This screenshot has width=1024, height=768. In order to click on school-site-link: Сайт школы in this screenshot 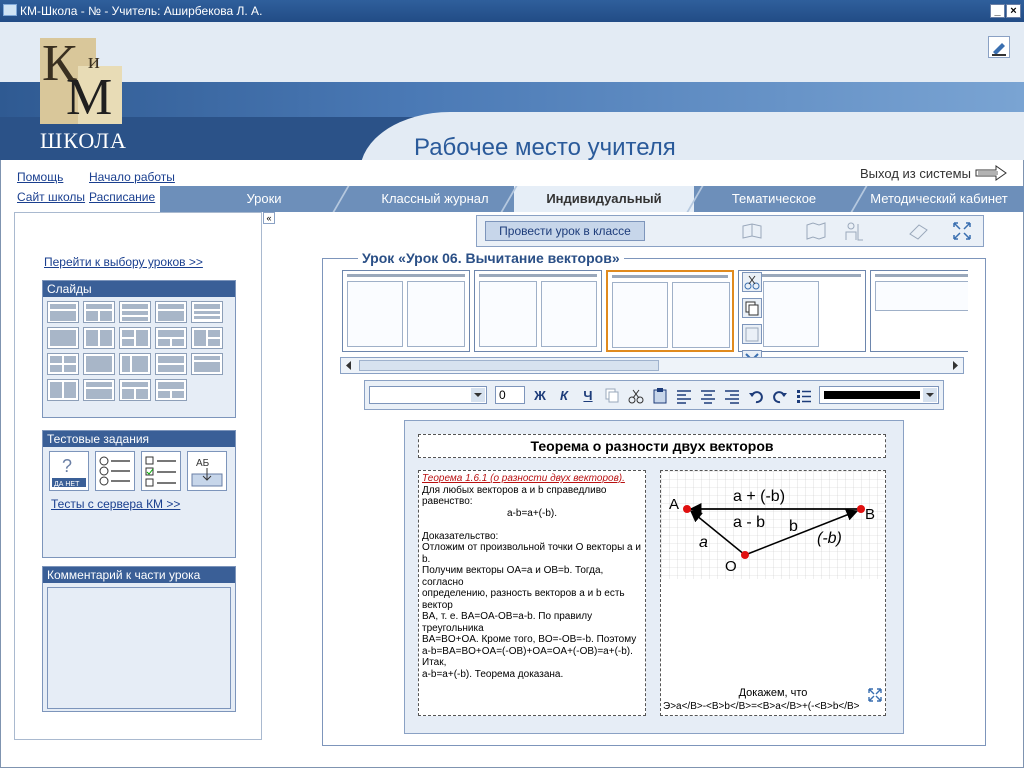, I will do `click(51, 197)`.